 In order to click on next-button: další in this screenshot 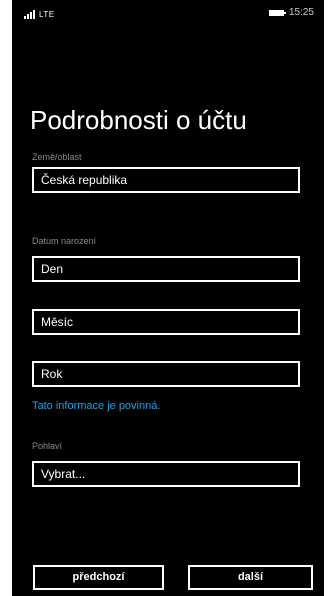, I will do `click(250, 577)`.